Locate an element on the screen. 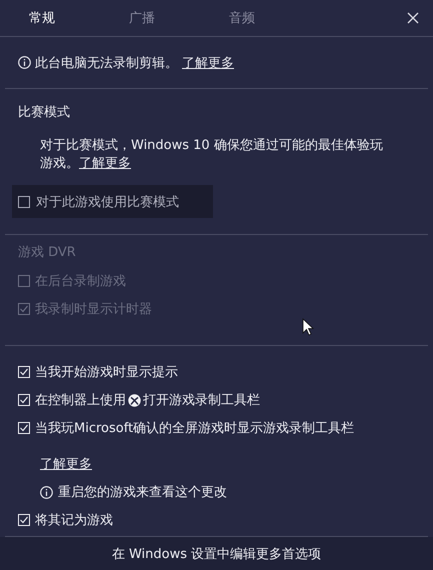  close-icon is located at coordinates (413, 18).